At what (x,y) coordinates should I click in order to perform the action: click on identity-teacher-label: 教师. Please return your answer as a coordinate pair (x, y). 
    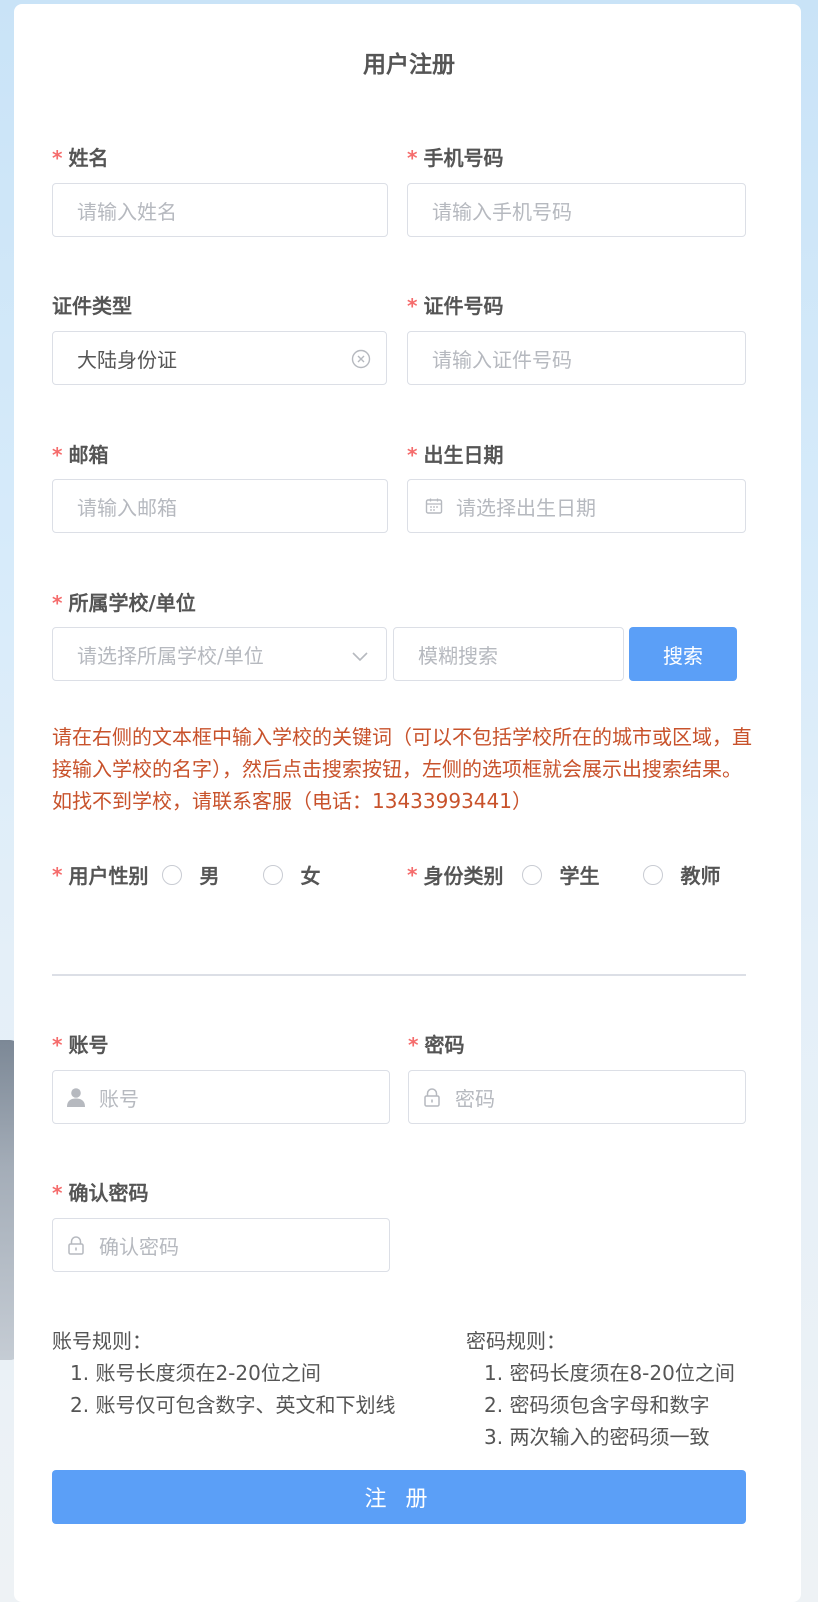
    Looking at the image, I should click on (700, 874).